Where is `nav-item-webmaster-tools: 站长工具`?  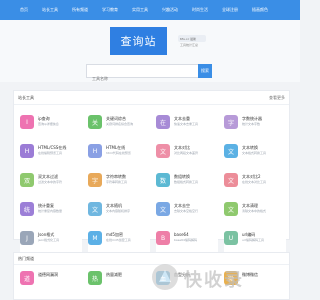
nav-item-webmaster-tools: 站长工具 is located at coordinates (50, 10).